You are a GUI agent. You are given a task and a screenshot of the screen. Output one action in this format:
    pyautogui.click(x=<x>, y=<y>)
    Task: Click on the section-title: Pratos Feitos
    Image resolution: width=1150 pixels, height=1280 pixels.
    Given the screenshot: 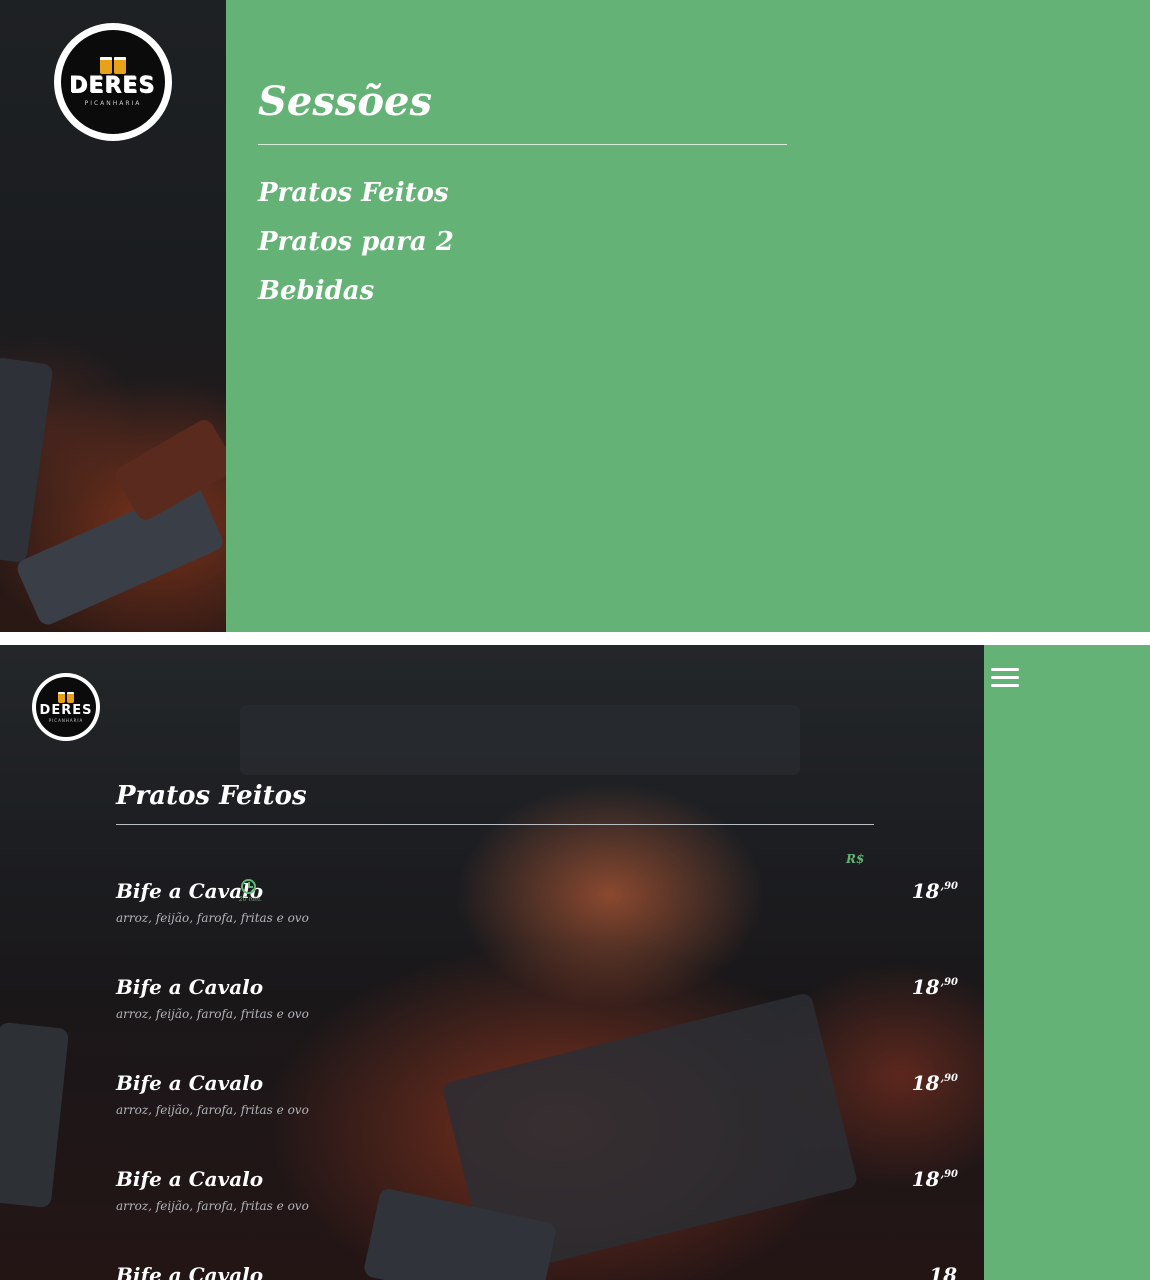 What is the action you would take?
    pyautogui.click(x=211, y=796)
    